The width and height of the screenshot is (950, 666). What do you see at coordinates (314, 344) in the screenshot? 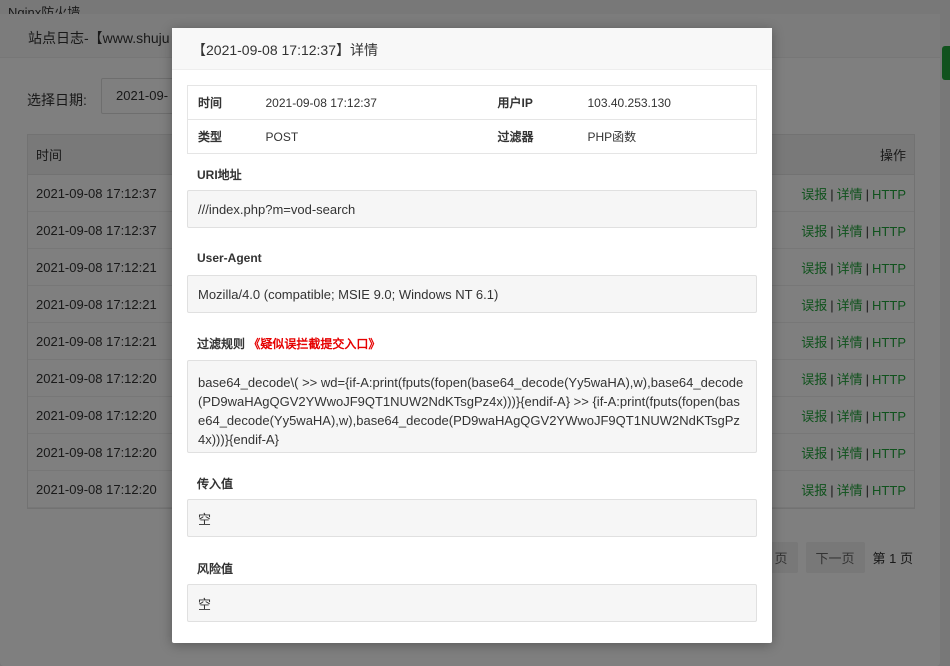
I see `filter-rule-warning: 《疑似误拦截提交入口》` at bounding box center [314, 344].